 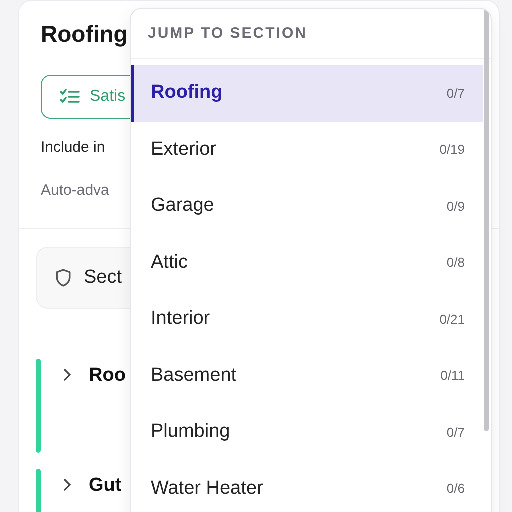 What do you see at coordinates (182, 206) in the screenshot?
I see `menu-item-label: Garage` at bounding box center [182, 206].